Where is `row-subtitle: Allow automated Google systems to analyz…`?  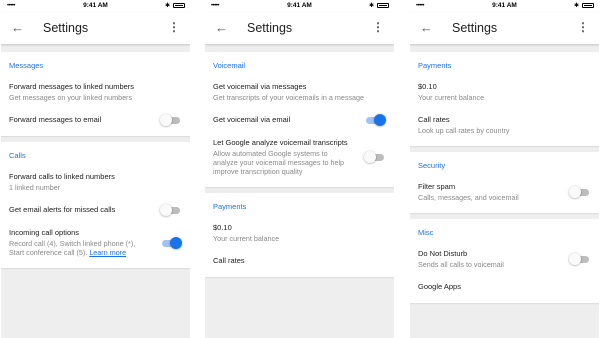
row-subtitle: Allow automated Google systems to analyz… is located at coordinates (279, 162).